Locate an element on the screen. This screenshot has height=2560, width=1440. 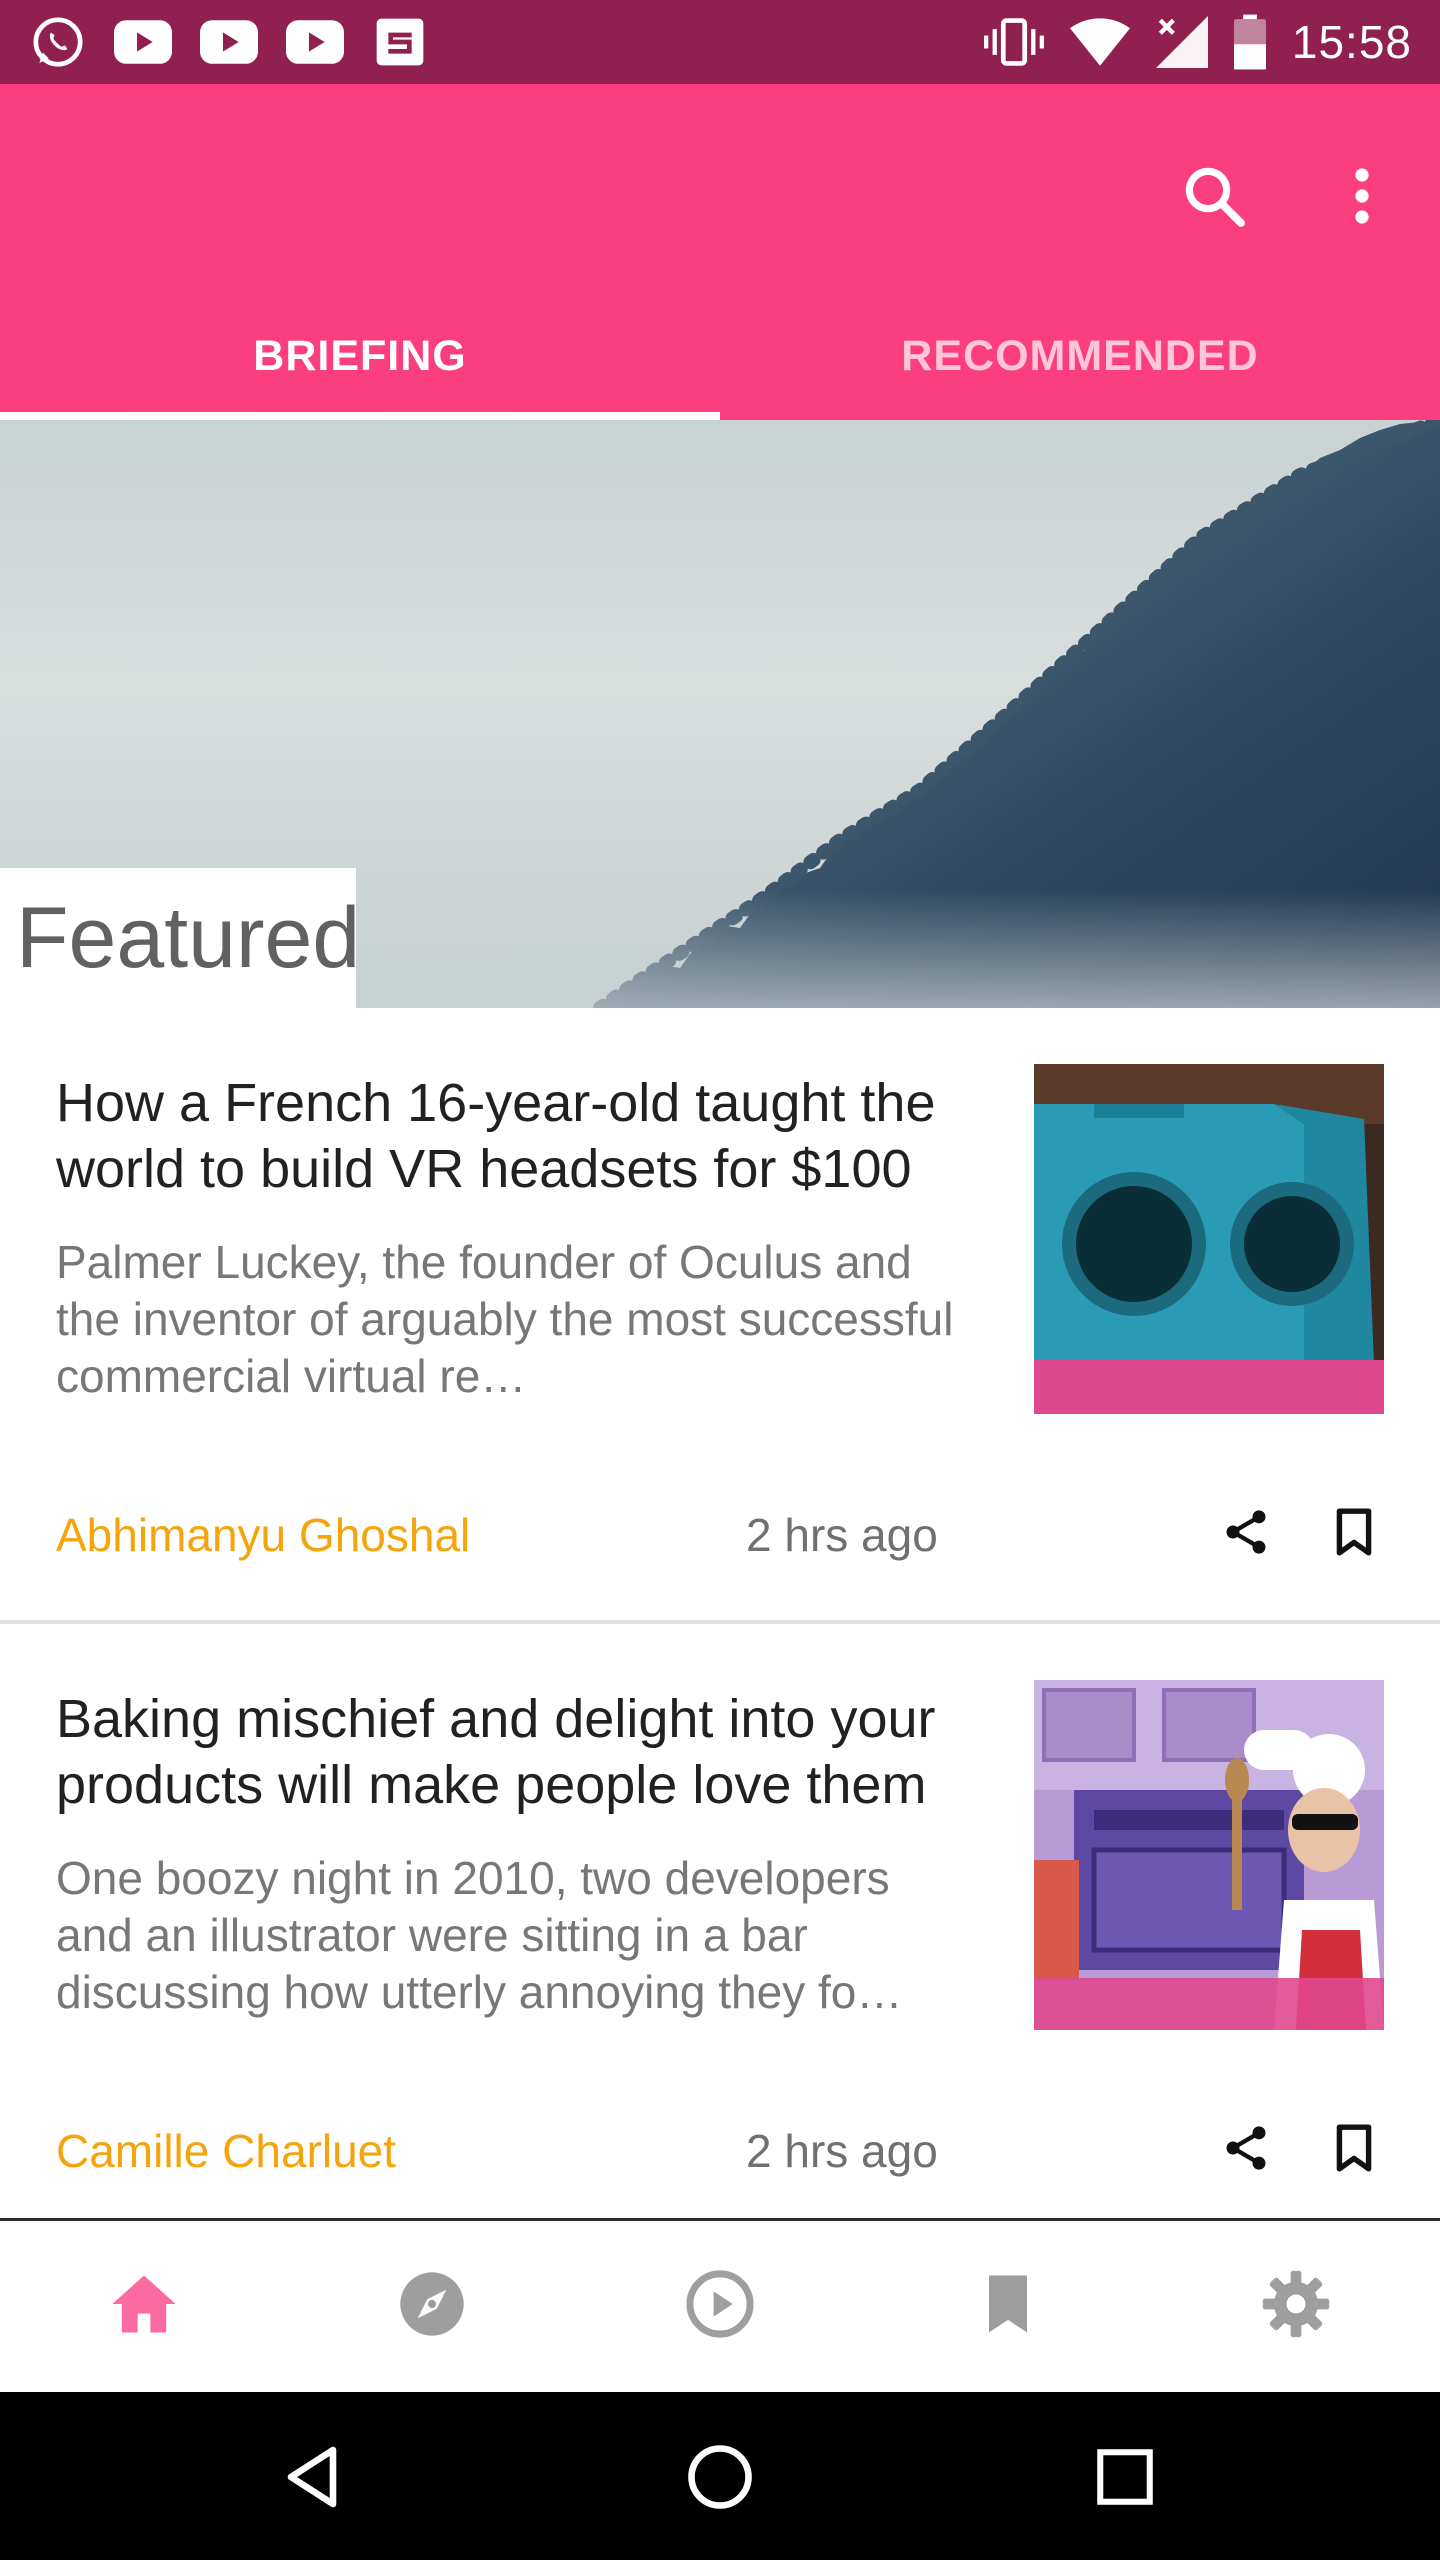
featured-section-label: Featured is located at coordinates (180, 938).